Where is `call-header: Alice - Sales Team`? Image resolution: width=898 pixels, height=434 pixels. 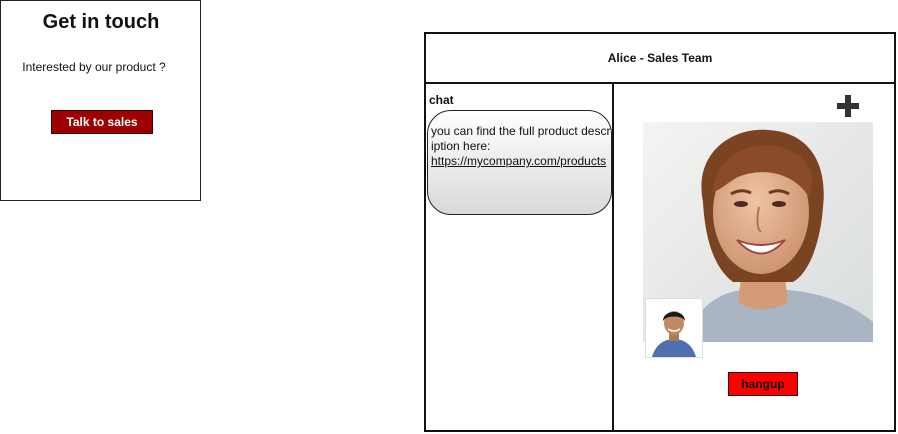
call-header: Alice - Sales Team is located at coordinates (660, 59).